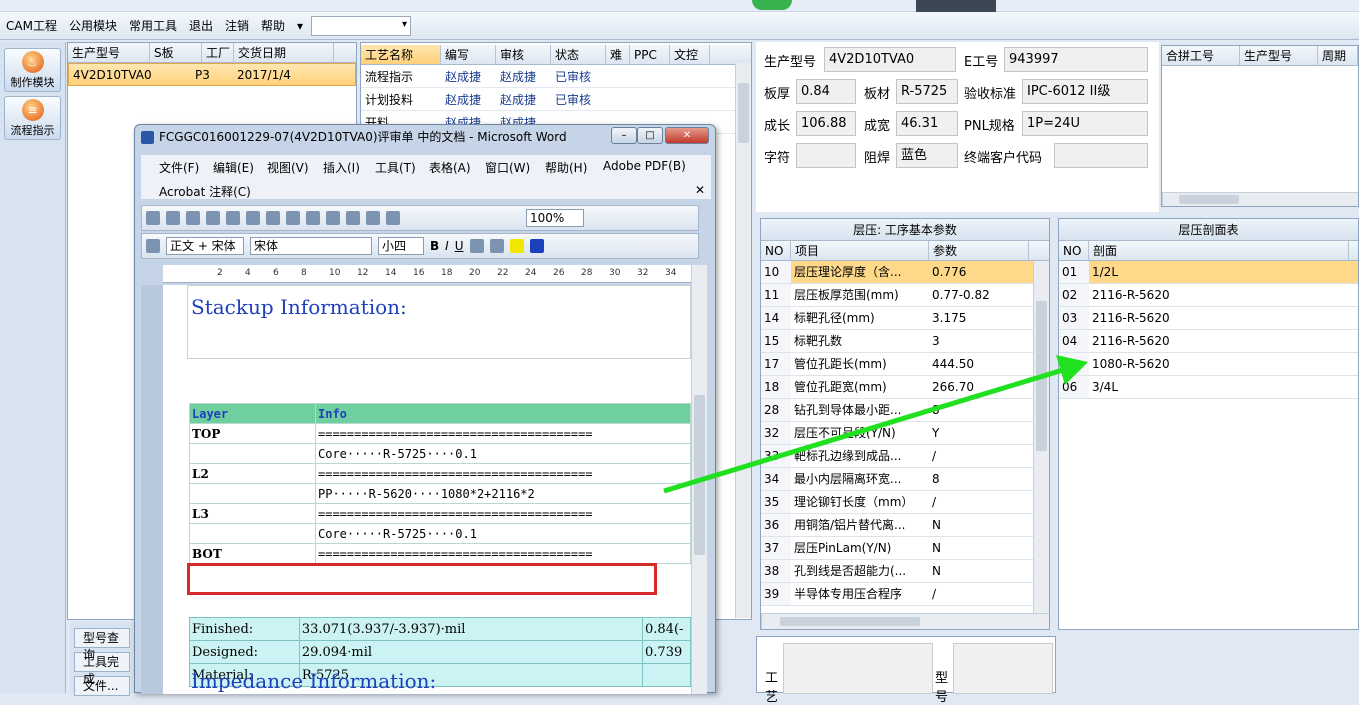 This screenshot has width=1359, height=705. I want to click on arrow-head, so click(1072, 370).